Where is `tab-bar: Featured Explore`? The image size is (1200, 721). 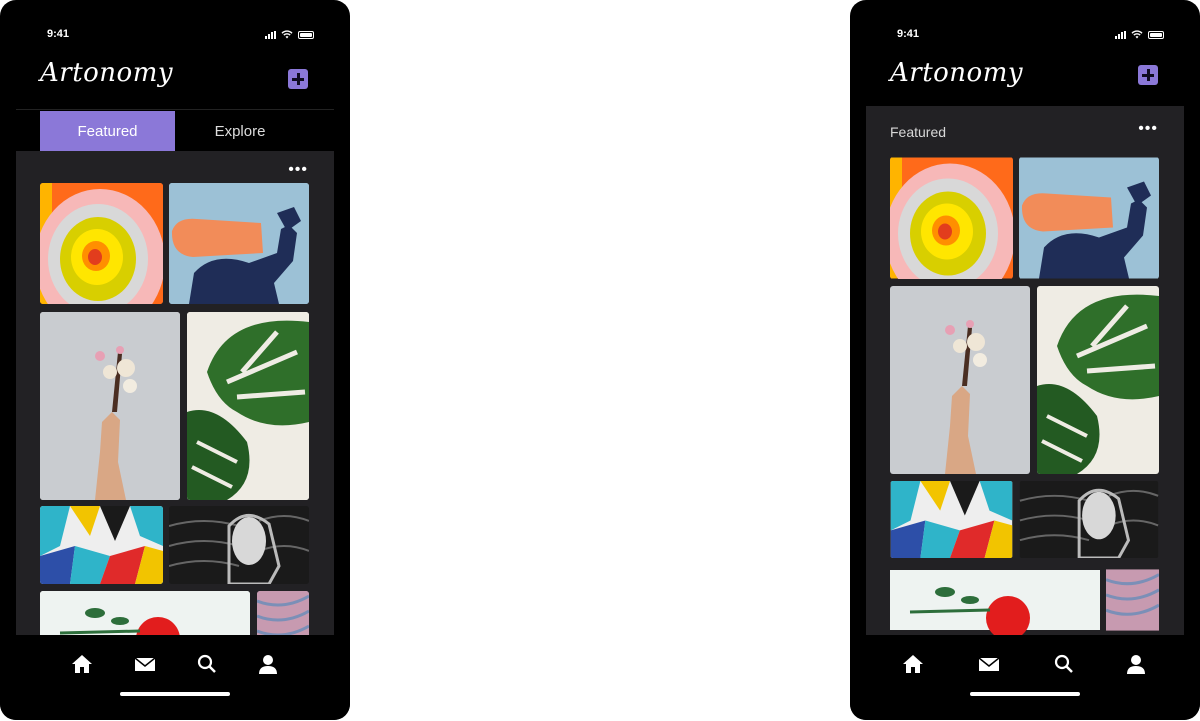
tab-bar: Featured Explore is located at coordinates (175, 130).